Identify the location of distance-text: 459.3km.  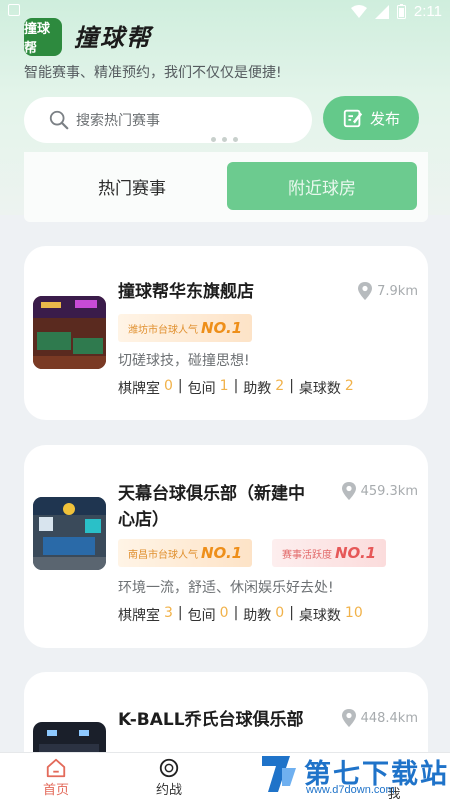
(389, 491).